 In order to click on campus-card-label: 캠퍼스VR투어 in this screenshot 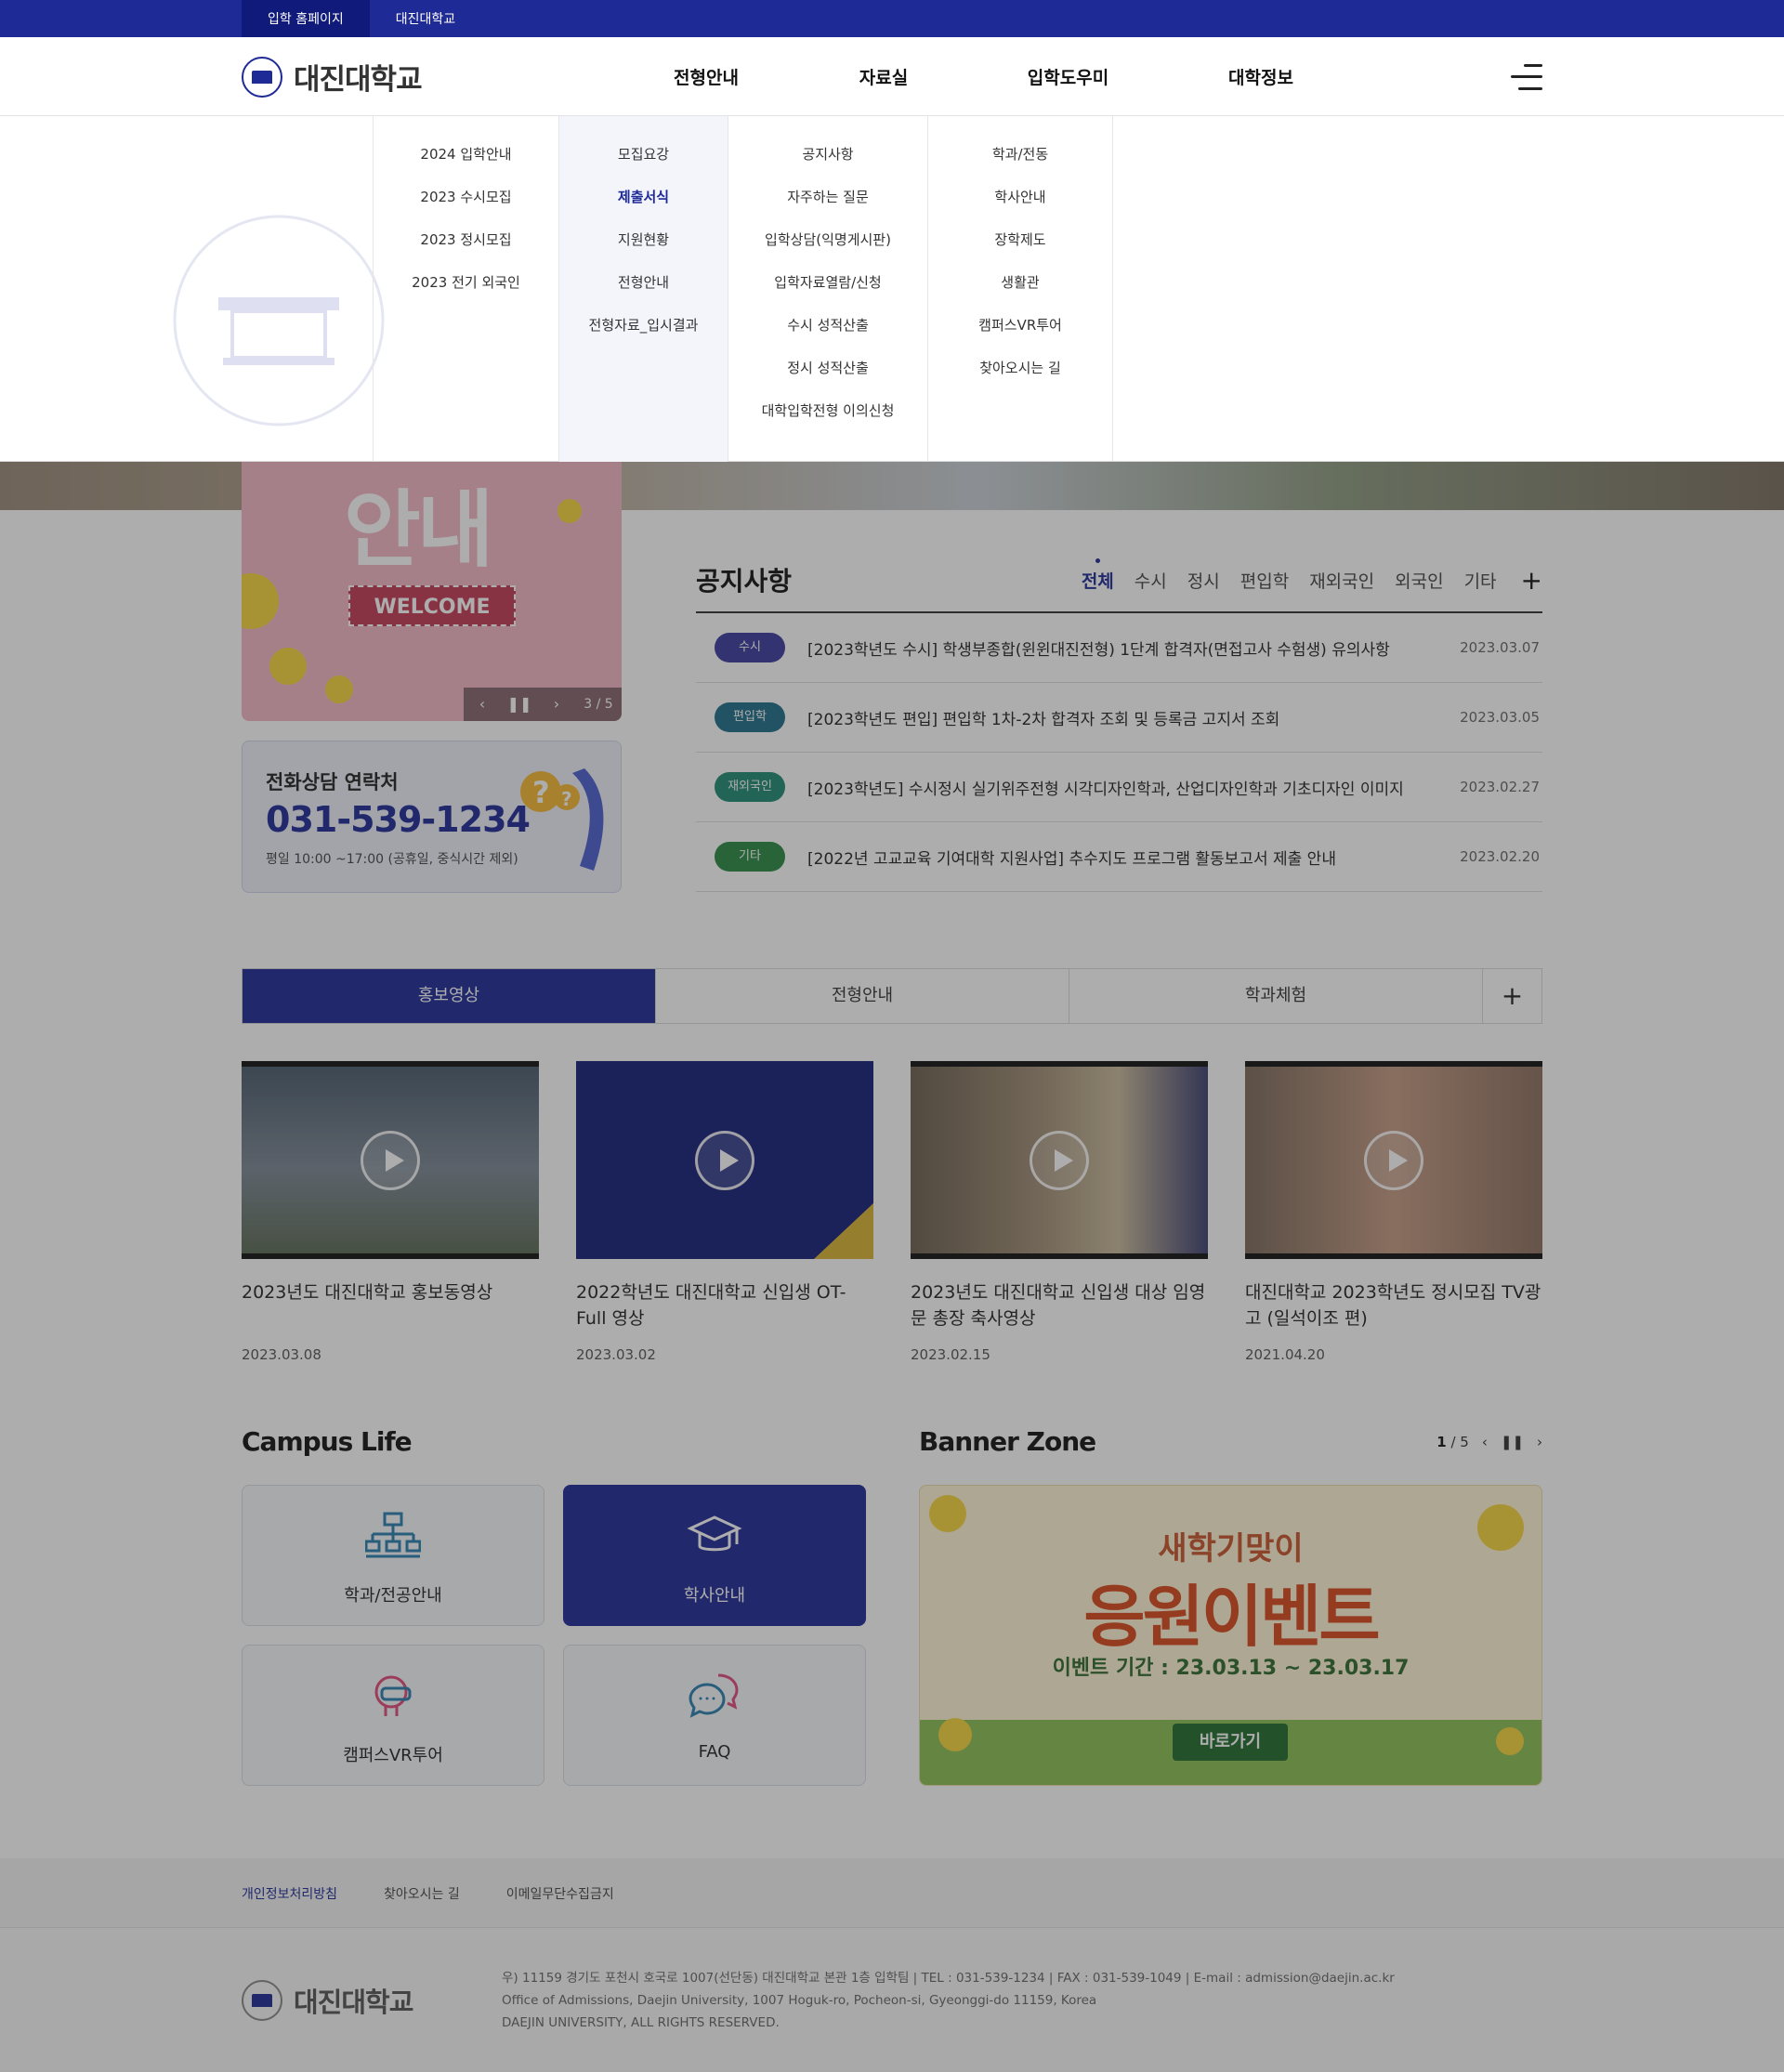, I will do `click(393, 1755)`.